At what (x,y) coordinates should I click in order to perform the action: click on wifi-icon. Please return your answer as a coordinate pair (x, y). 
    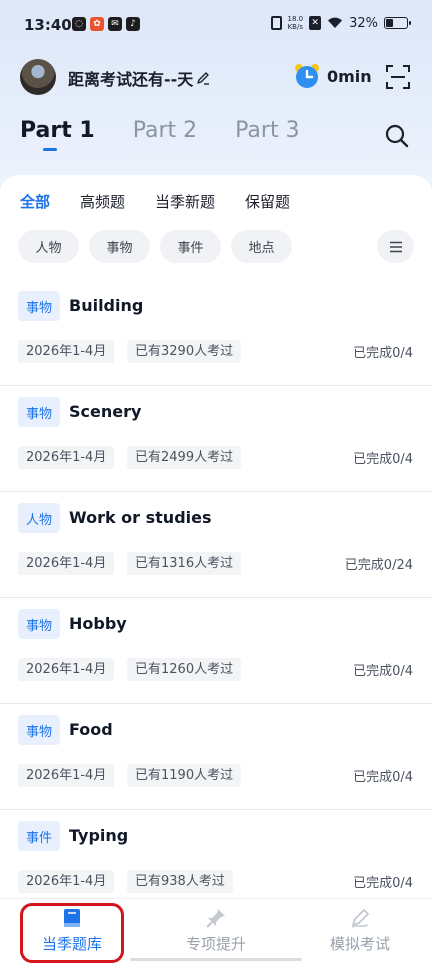
    Looking at the image, I should click on (335, 22).